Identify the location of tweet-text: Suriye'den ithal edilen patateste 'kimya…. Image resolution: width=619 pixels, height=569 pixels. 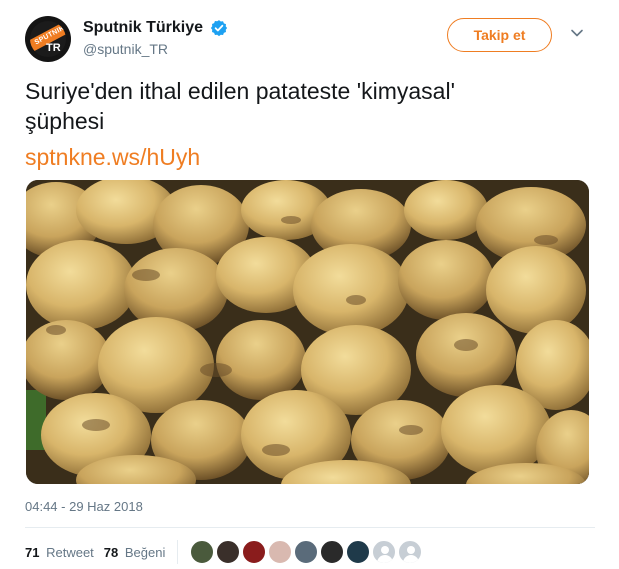
(310, 106).